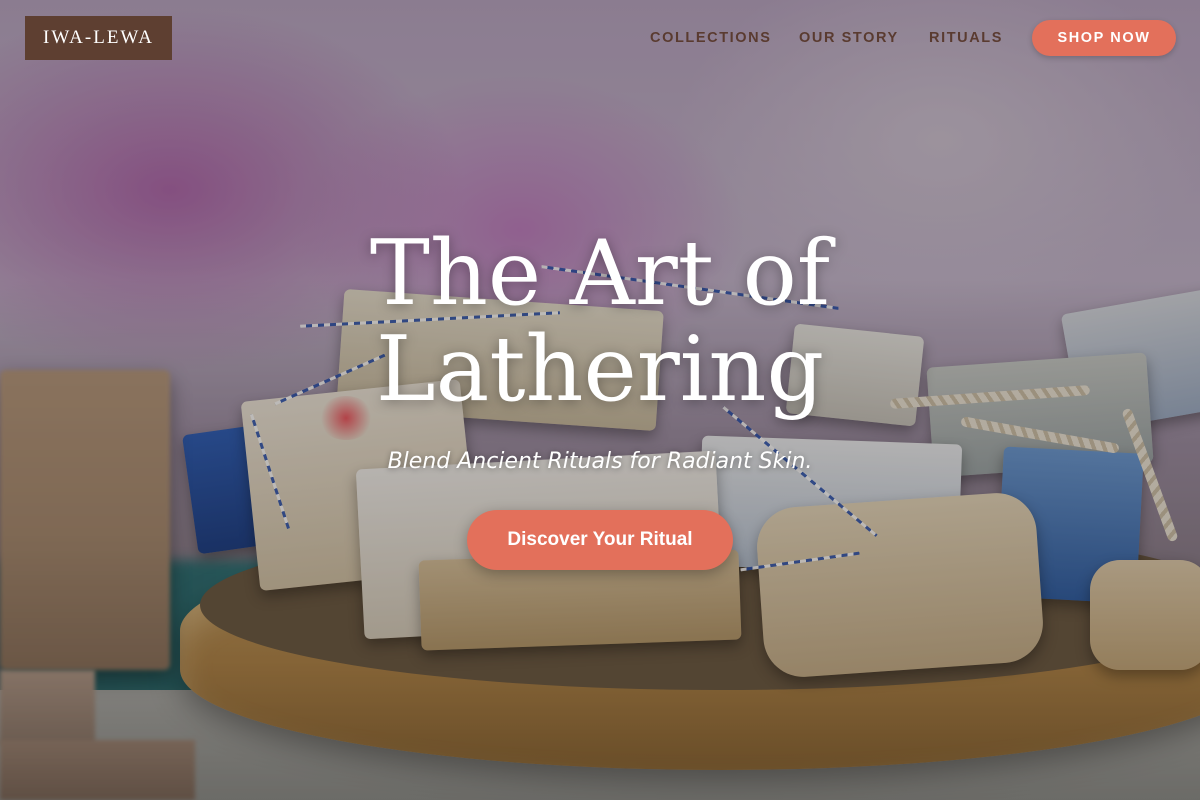 The image size is (1200, 800). What do you see at coordinates (966, 38) in the screenshot?
I see `nav-link-rituals: RITUALS` at bounding box center [966, 38].